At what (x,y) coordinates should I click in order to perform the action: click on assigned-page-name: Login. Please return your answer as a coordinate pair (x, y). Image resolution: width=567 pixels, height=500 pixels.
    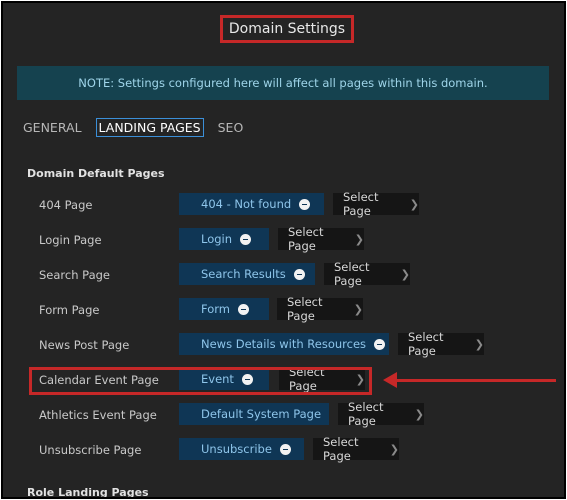
    Looking at the image, I should click on (217, 239).